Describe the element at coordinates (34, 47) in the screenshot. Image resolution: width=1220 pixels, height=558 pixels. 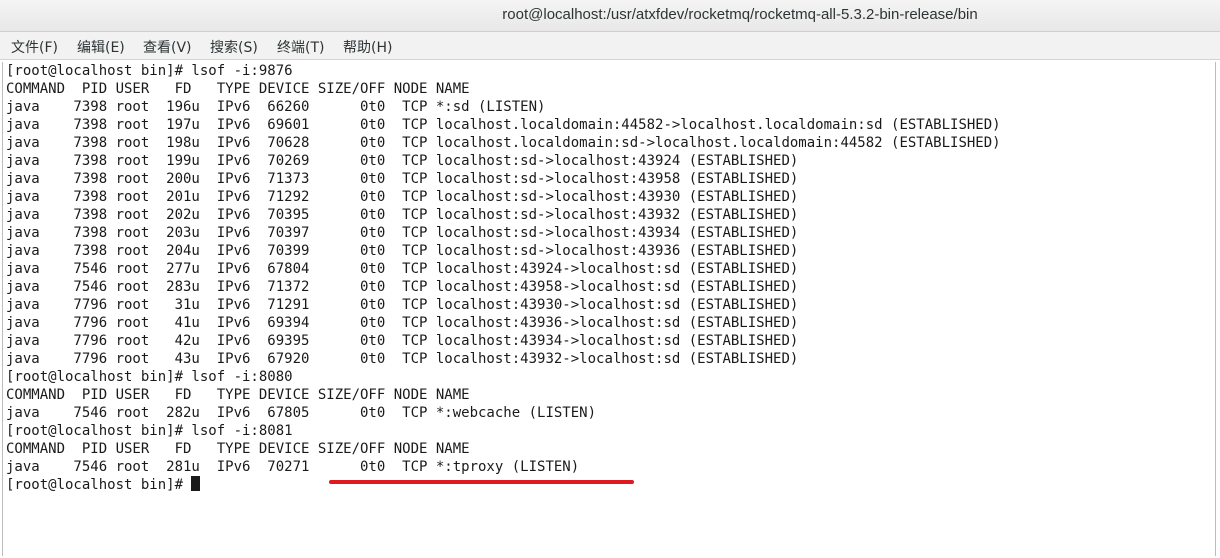
I see `menu-file: 文件(F)` at that location.